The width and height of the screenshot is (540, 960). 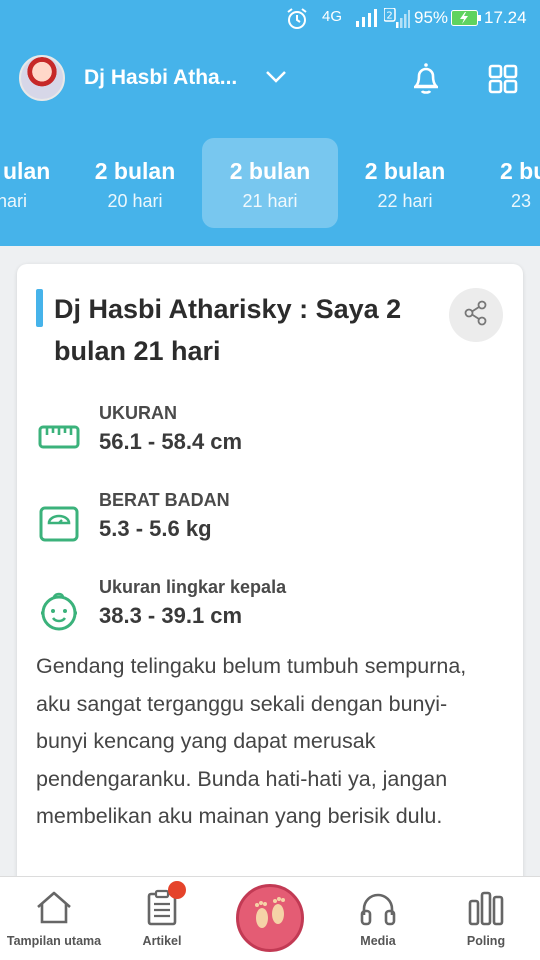 I want to click on baby-face-icon, so click(x=59, y=611).